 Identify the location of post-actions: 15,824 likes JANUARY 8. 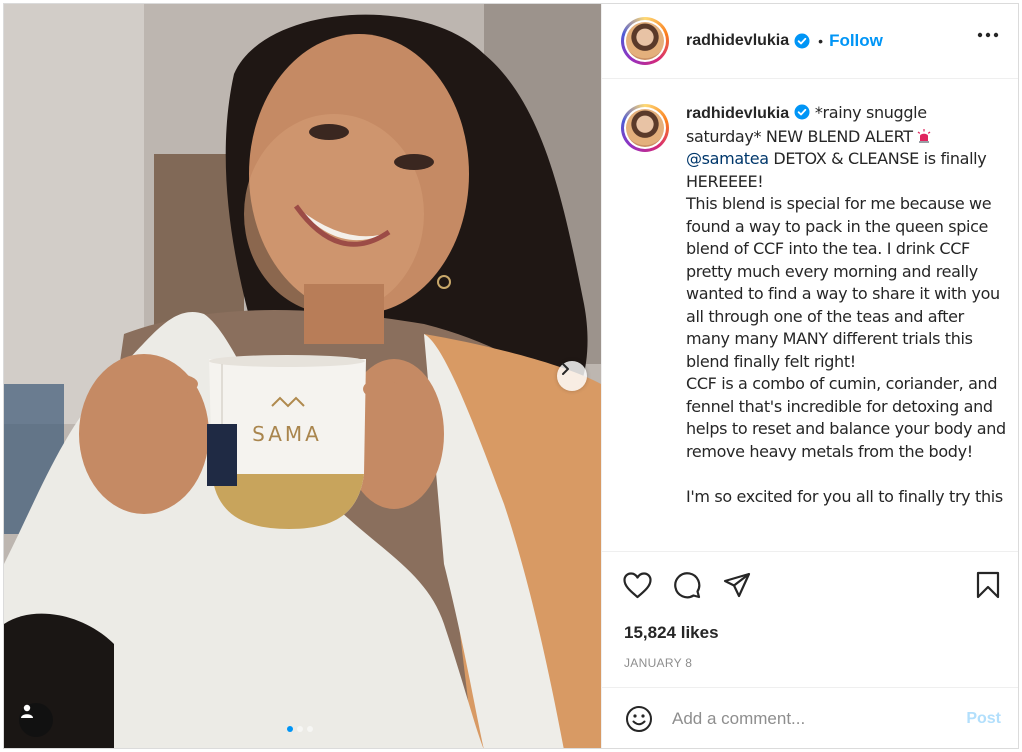
(810, 621).